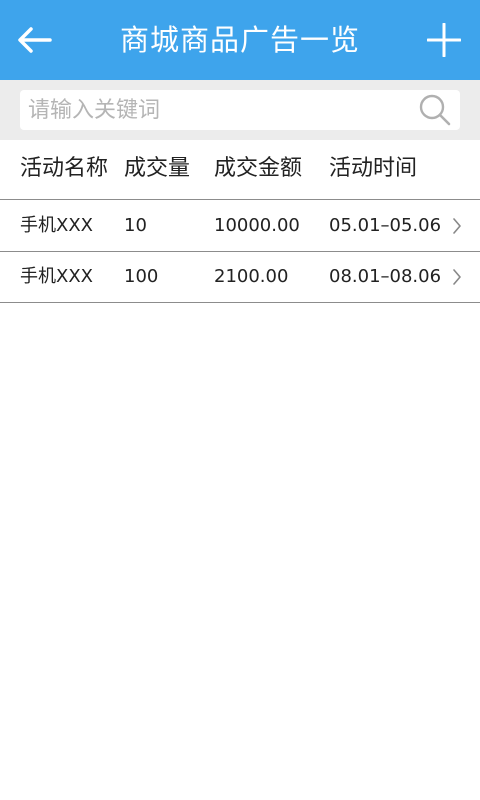 Image resolution: width=480 pixels, height=800 pixels. I want to click on search-input, so click(218, 110).